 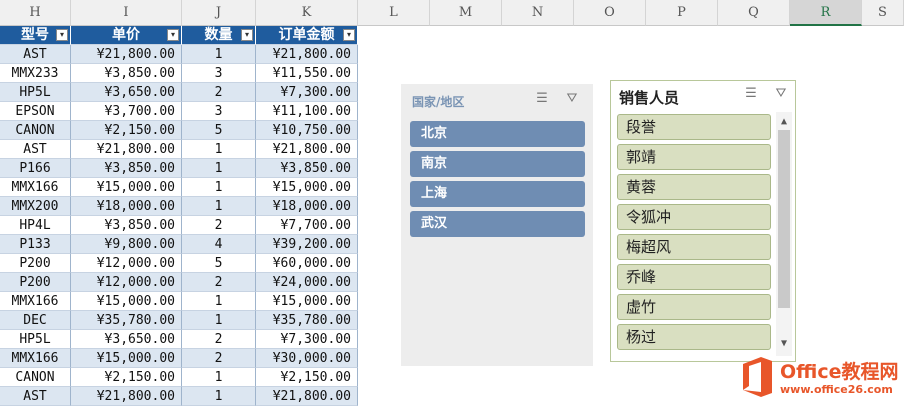 I want to click on cell-model: DEC, so click(x=35, y=320).